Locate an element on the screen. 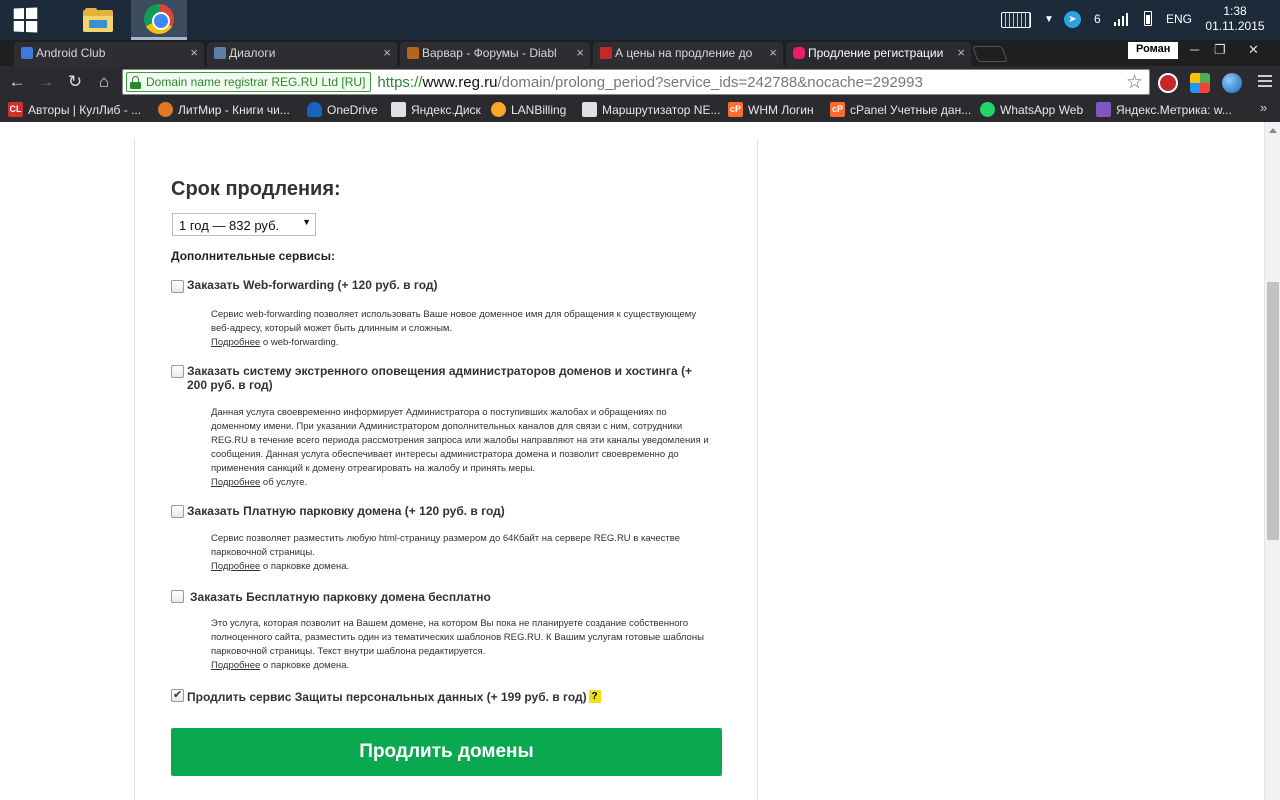  kullib-icon: CL is located at coordinates (15, 109).